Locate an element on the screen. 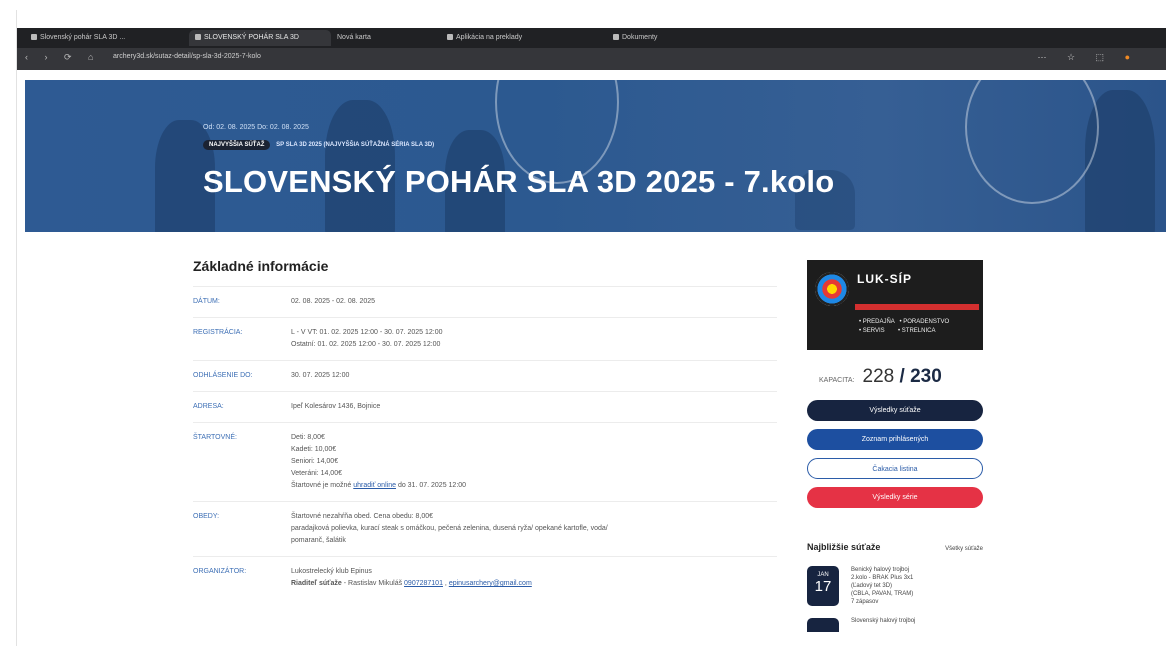 The image size is (1166, 646). capacity-value: 228 / 230 is located at coordinates (902, 377).